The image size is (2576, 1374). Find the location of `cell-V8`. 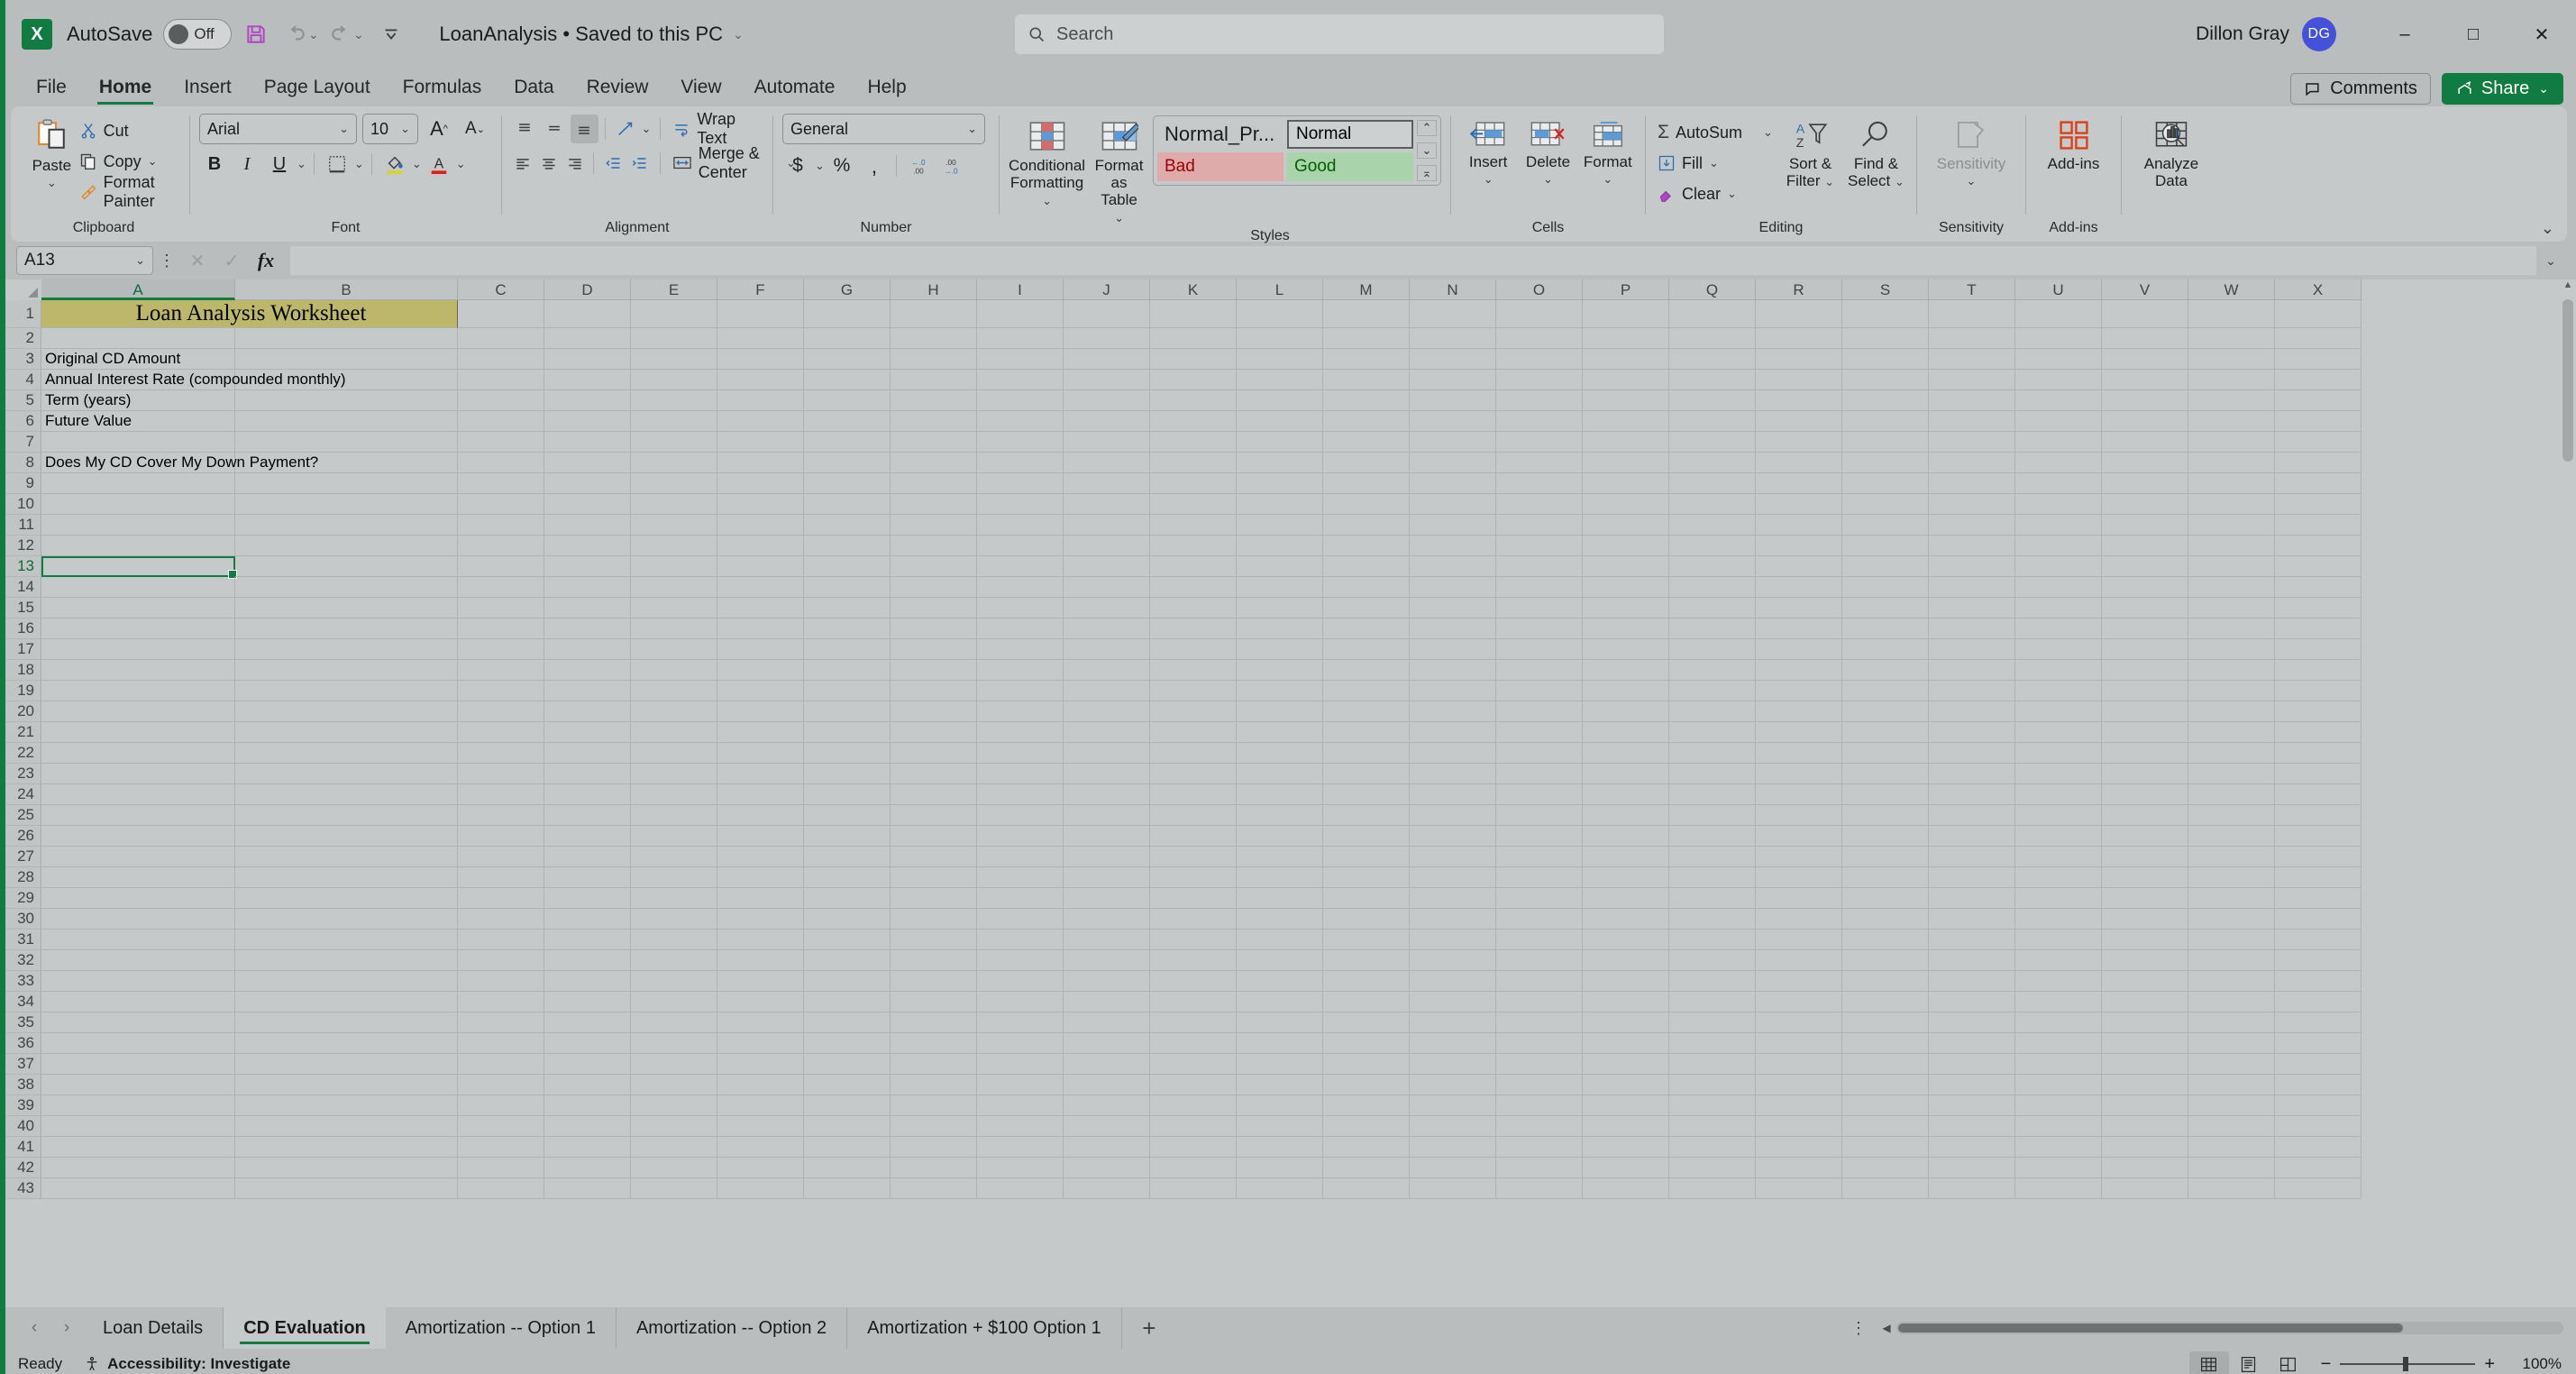

cell-V8 is located at coordinates (2145, 463).